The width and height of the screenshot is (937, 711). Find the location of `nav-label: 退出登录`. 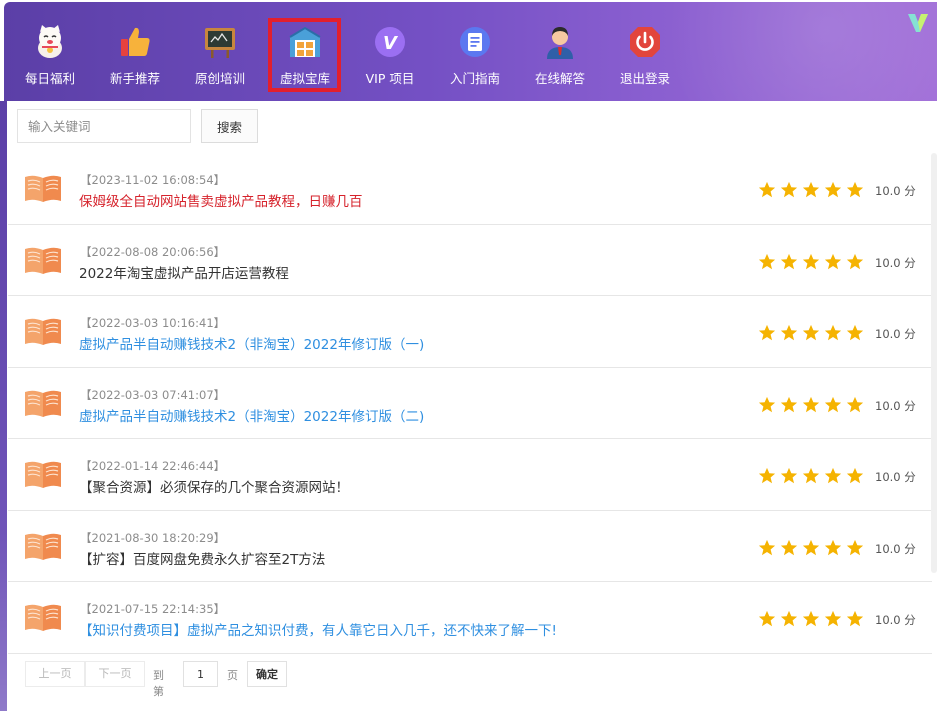

nav-label: 退出登录 is located at coordinates (644, 78).